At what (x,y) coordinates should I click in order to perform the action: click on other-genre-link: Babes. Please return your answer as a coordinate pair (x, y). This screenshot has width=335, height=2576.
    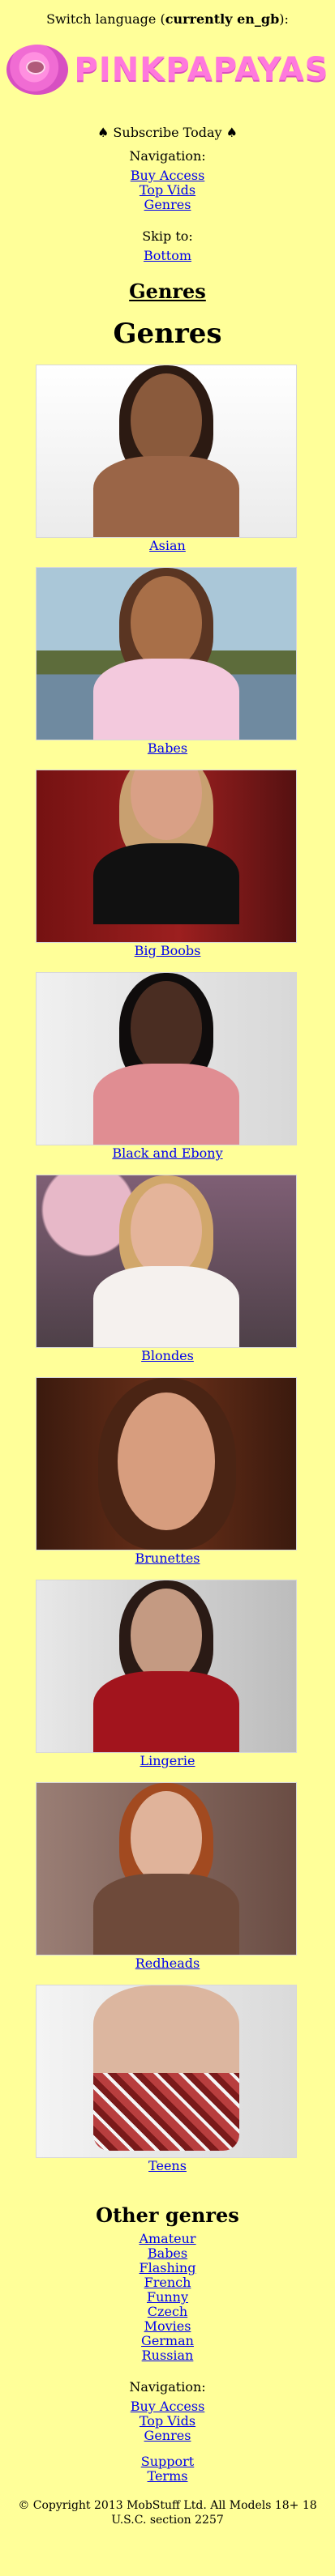
    Looking at the image, I should click on (167, 2253).